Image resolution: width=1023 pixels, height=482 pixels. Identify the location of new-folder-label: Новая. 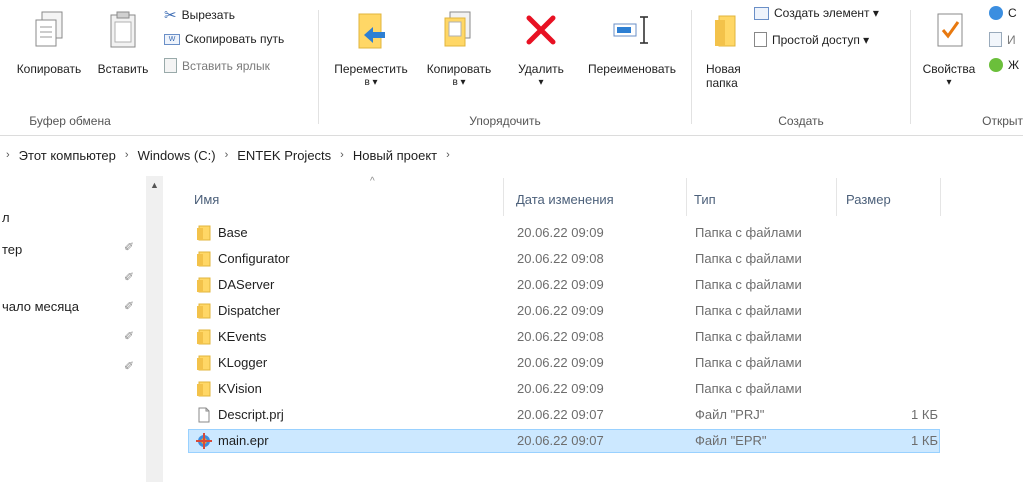
(723, 69).